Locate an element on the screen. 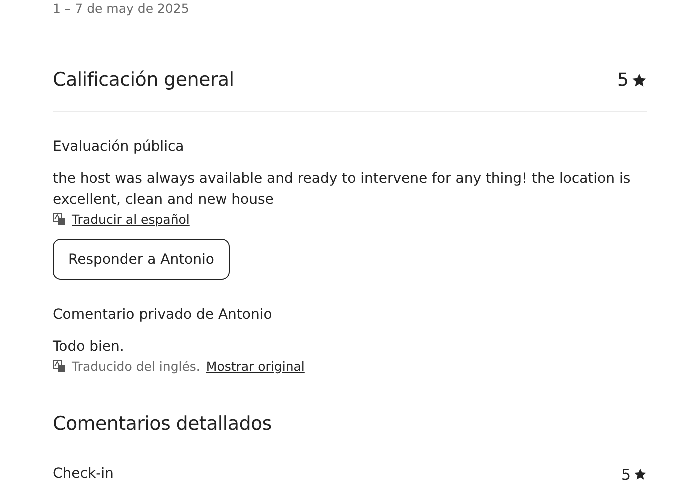 The image size is (700, 500). reply-button: Responder a Antonio is located at coordinates (141, 259).